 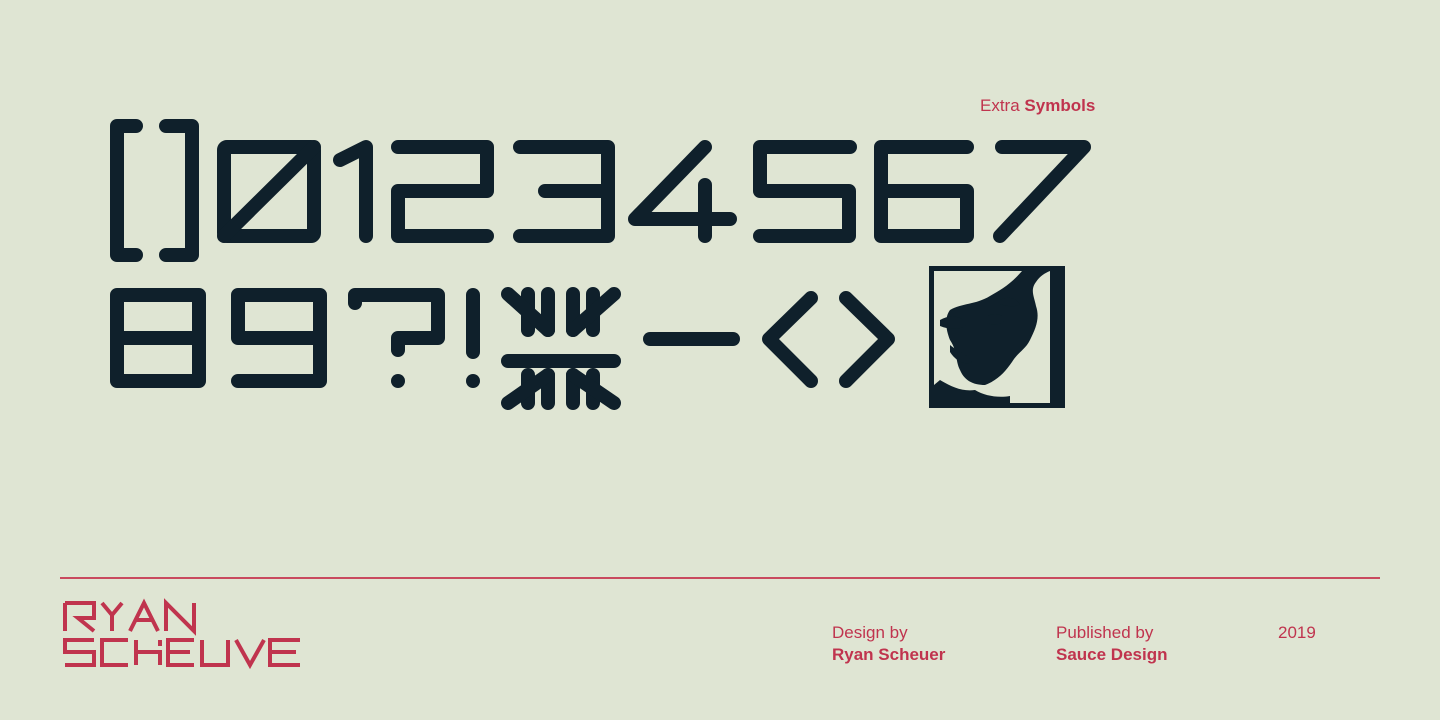 What do you see at coordinates (126, 190) in the screenshot?
I see `glyph-bracket-left` at bounding box center [126, 190].